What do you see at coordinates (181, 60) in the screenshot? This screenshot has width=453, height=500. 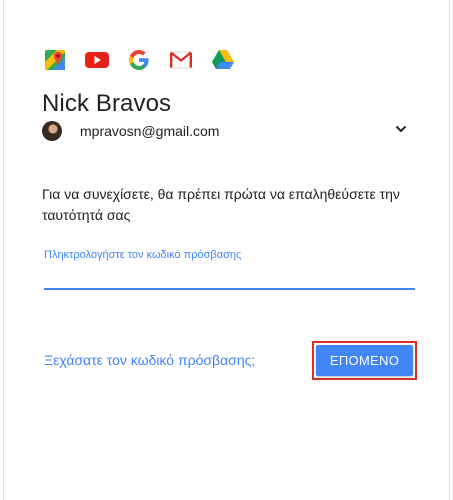 I see `gmail-icon` at bounding box center [181, 60].